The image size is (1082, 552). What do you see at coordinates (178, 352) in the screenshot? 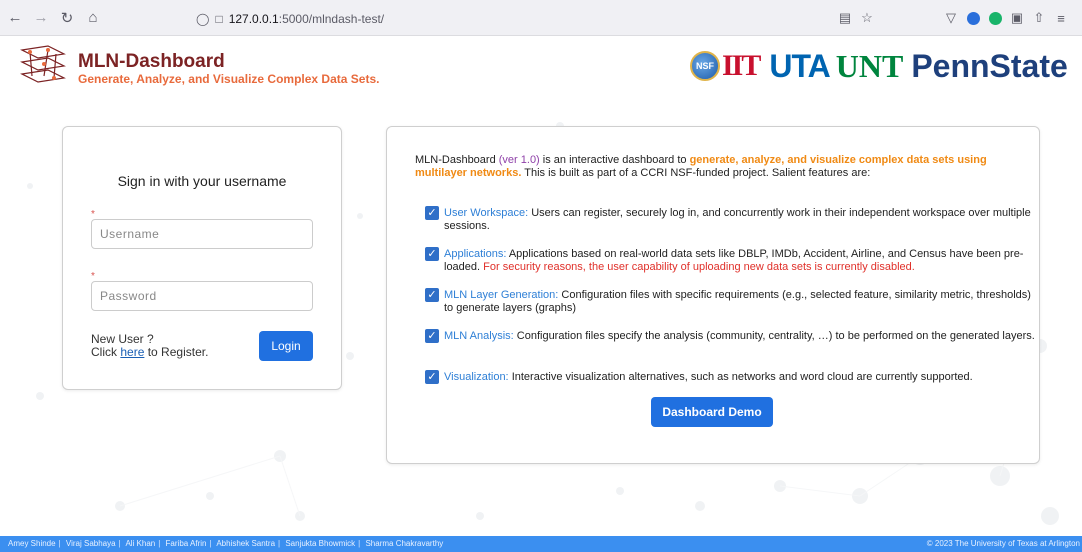
I see `register-text: to Register.` at bounding box center [178, 352].